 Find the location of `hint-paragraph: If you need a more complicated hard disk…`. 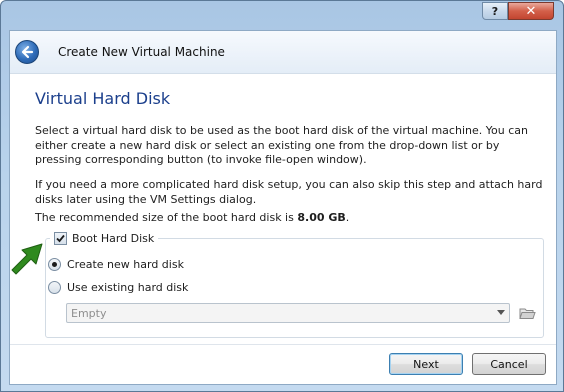

hint-paragraph: If you need a more complicated hard disk… is located at coordinates (289, 192).